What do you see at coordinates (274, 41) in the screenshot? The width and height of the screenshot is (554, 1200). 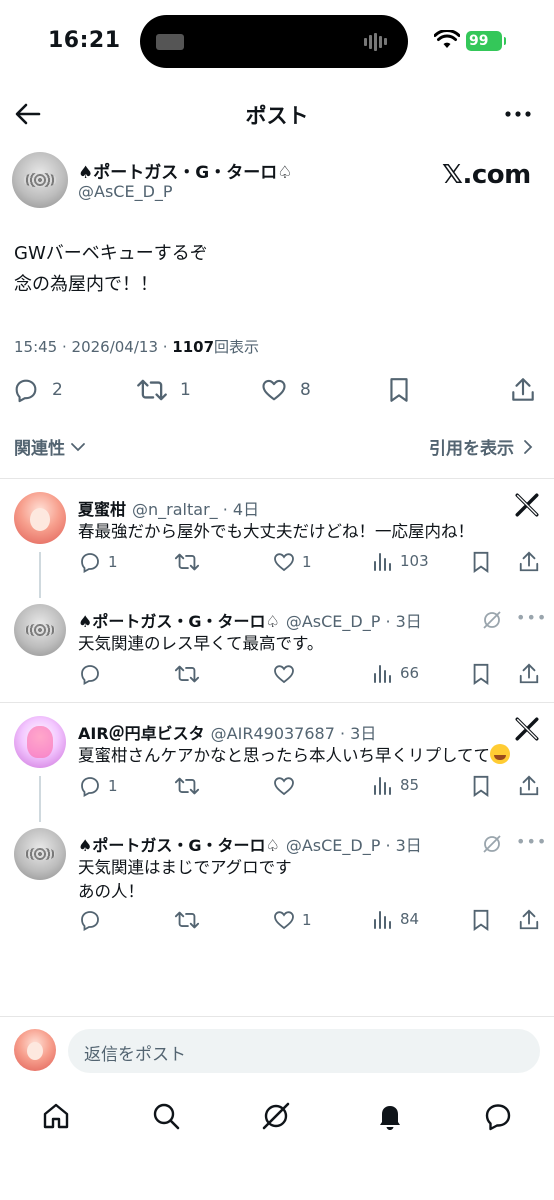 I see `dynamic-island` at bounding box center [274, 41].